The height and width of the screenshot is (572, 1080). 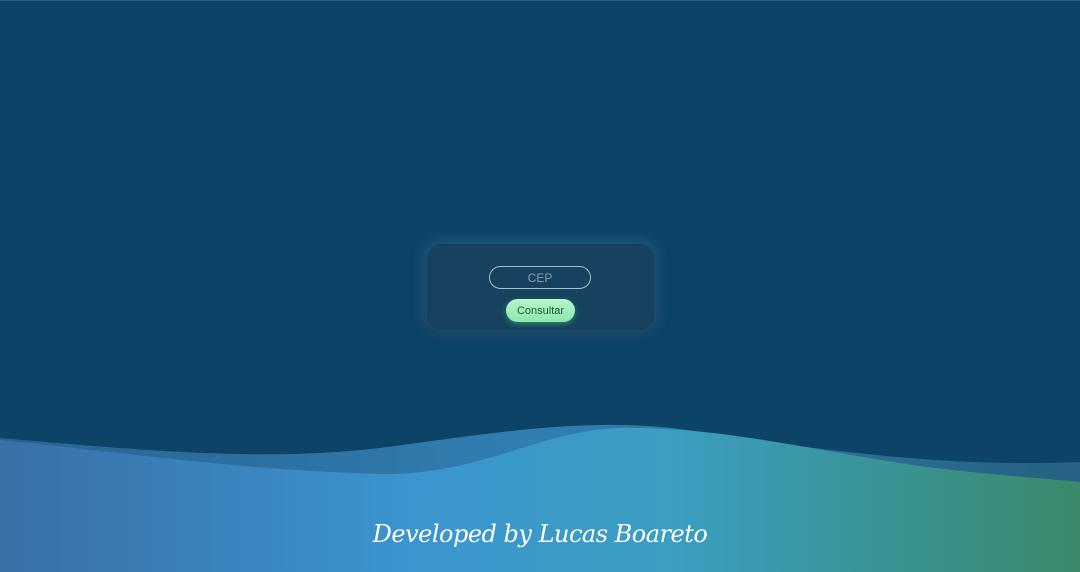 I want to click on cep-lookup-card: Consultar, so click(x=540, y=287).